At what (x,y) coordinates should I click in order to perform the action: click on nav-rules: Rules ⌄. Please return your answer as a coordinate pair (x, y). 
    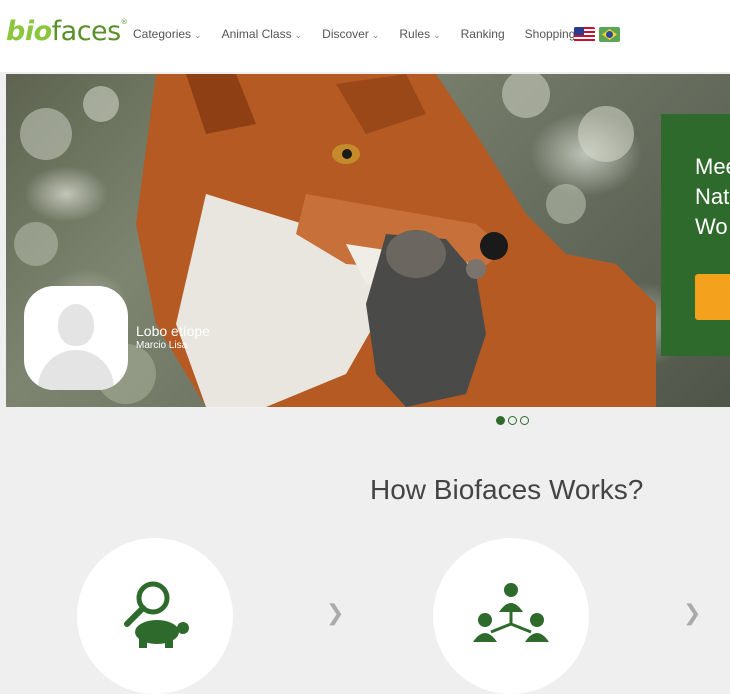
    Looking at the image, I should click on (419, 34).